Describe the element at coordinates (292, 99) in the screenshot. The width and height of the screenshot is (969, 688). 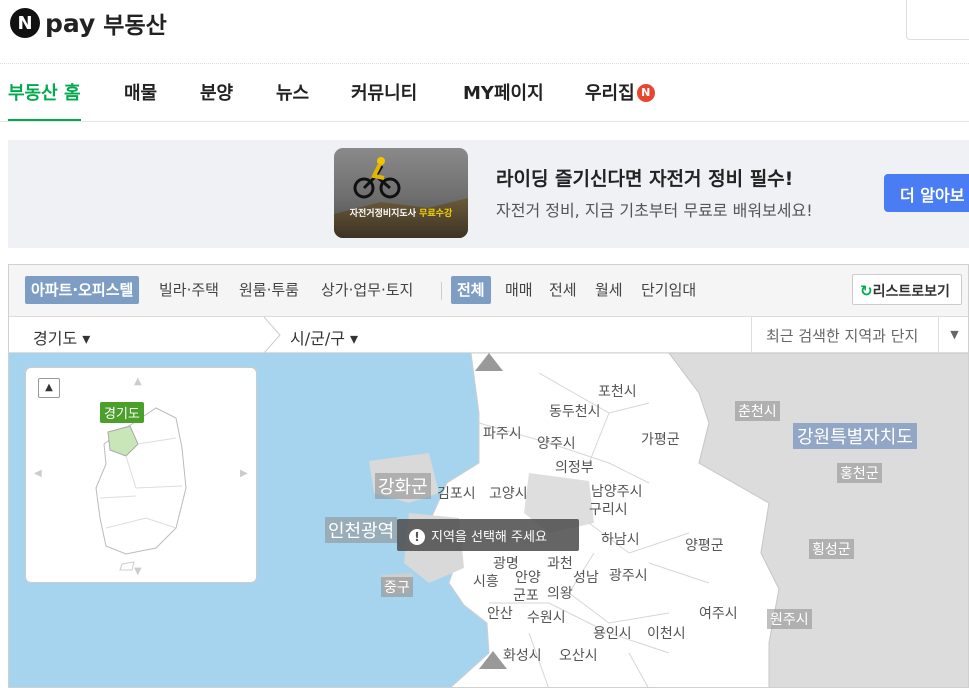
I see `tab-news: 뉴스` at that location.